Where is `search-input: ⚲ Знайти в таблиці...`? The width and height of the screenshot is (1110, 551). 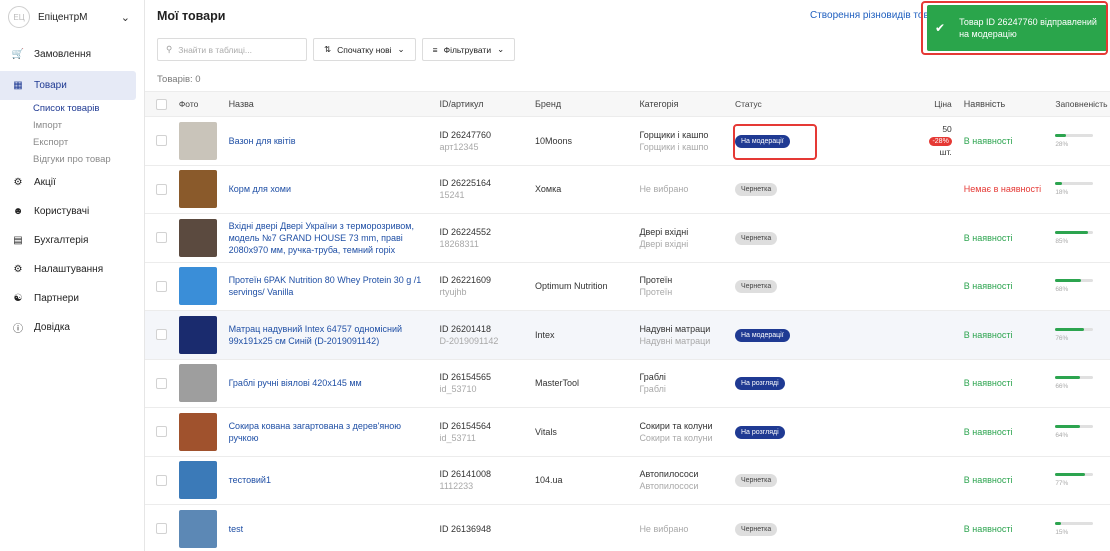 search-input: ⚲ Знайти в таблиці... is located at coordinates (232, 49).